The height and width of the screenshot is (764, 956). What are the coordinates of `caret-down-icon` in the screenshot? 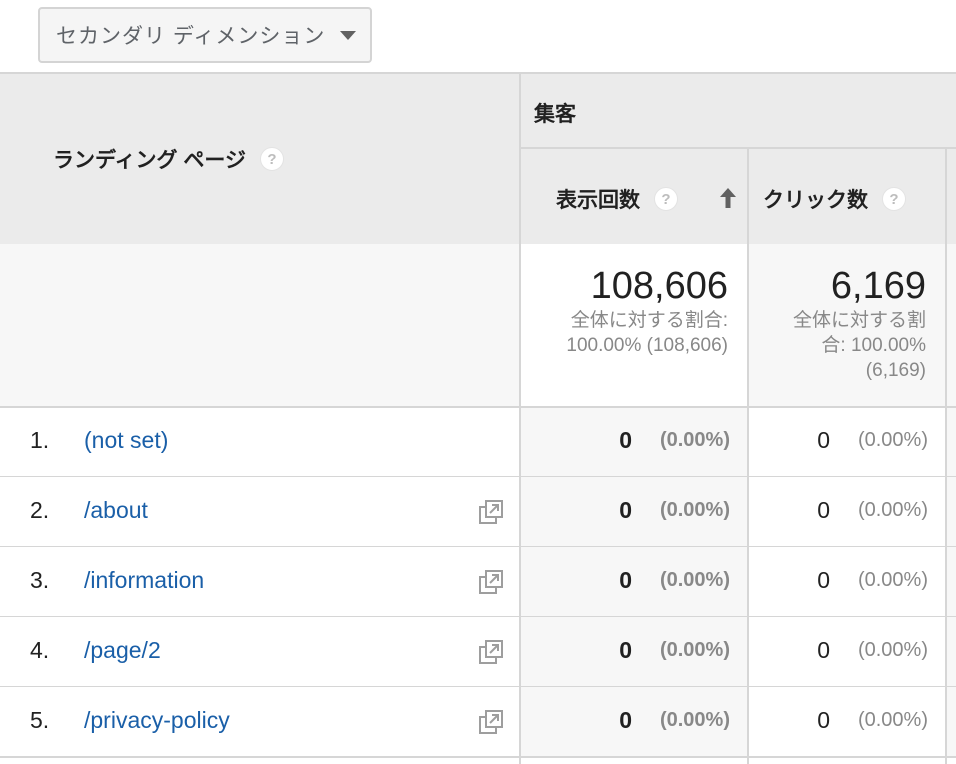 It's located at (348, 35).